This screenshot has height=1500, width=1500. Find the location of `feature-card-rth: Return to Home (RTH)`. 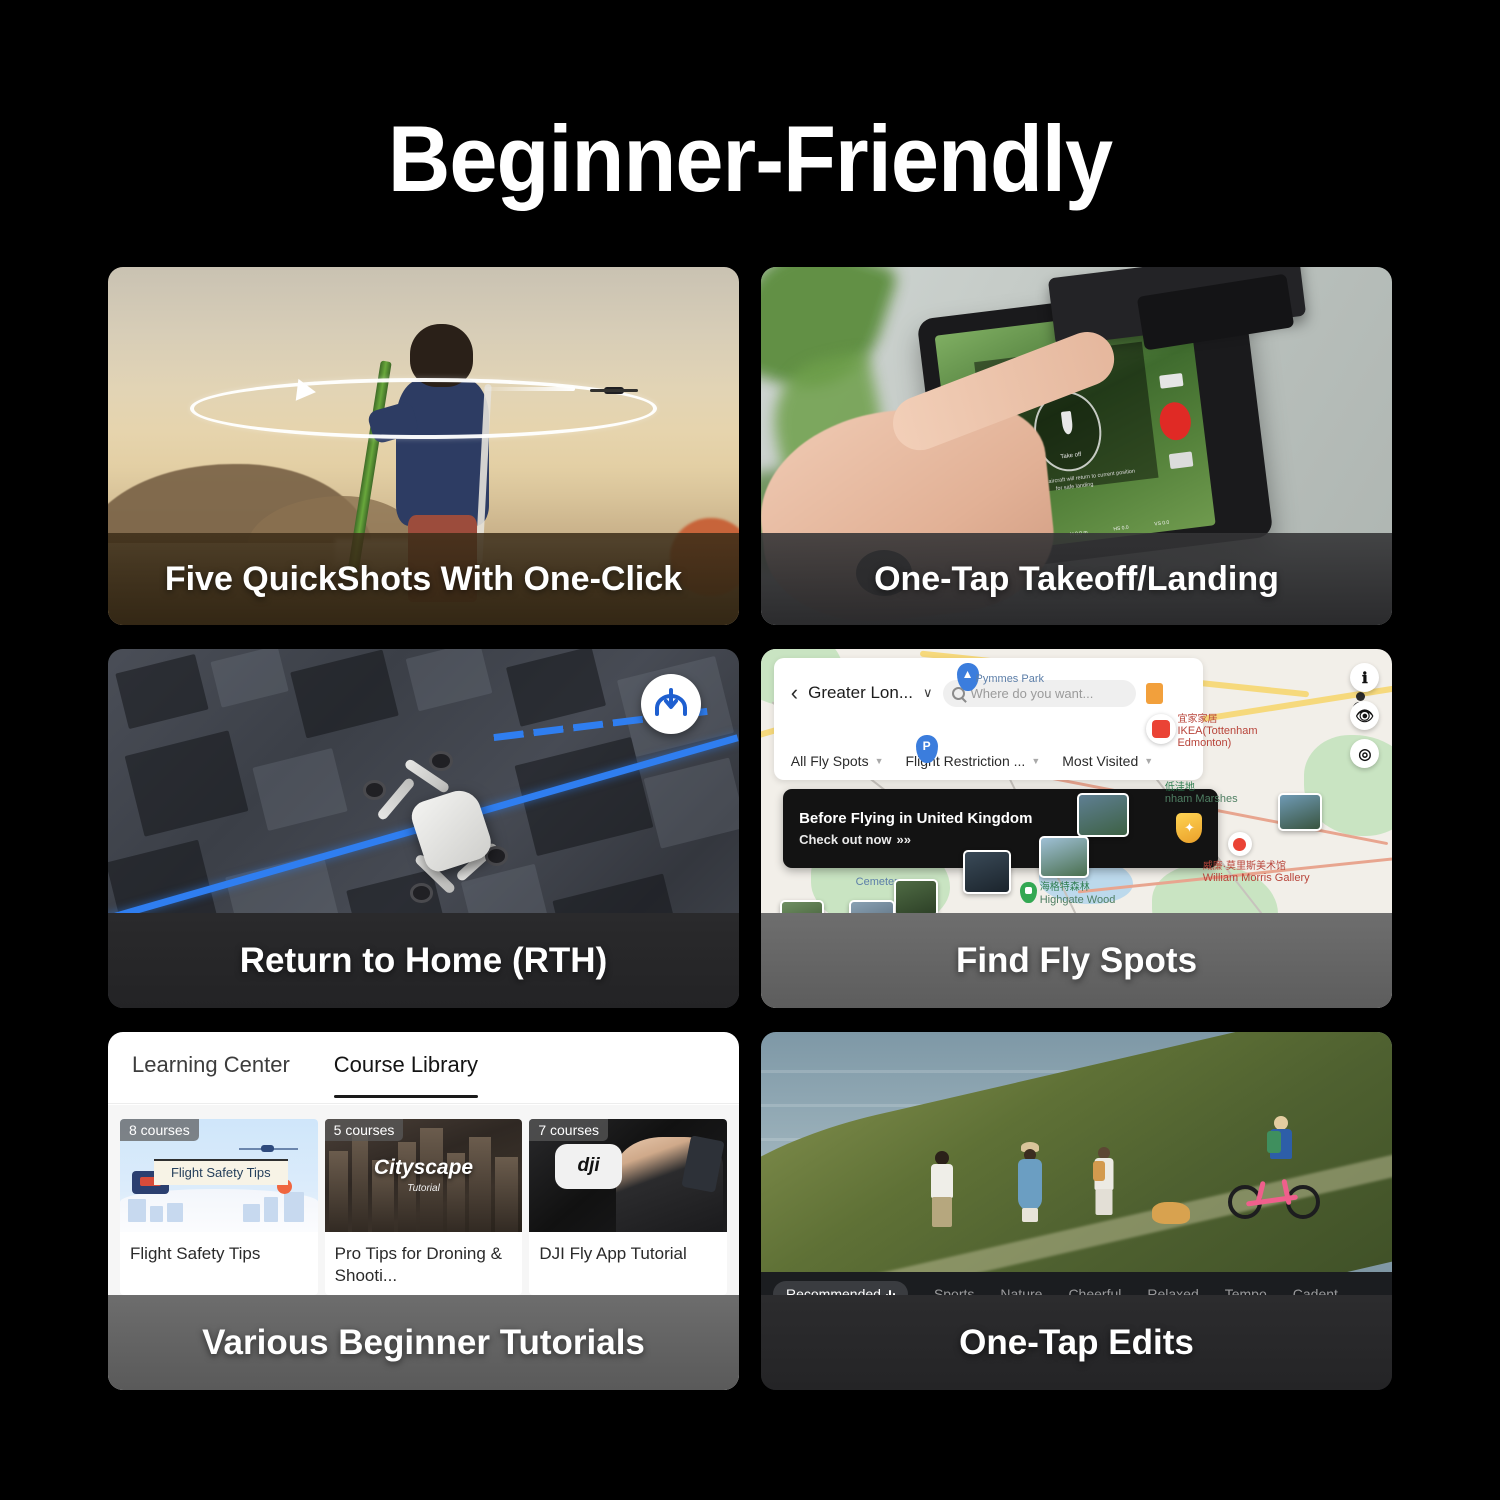

feature-card-rth: Return to Home (RTH) is located at coordinates (423, 828).